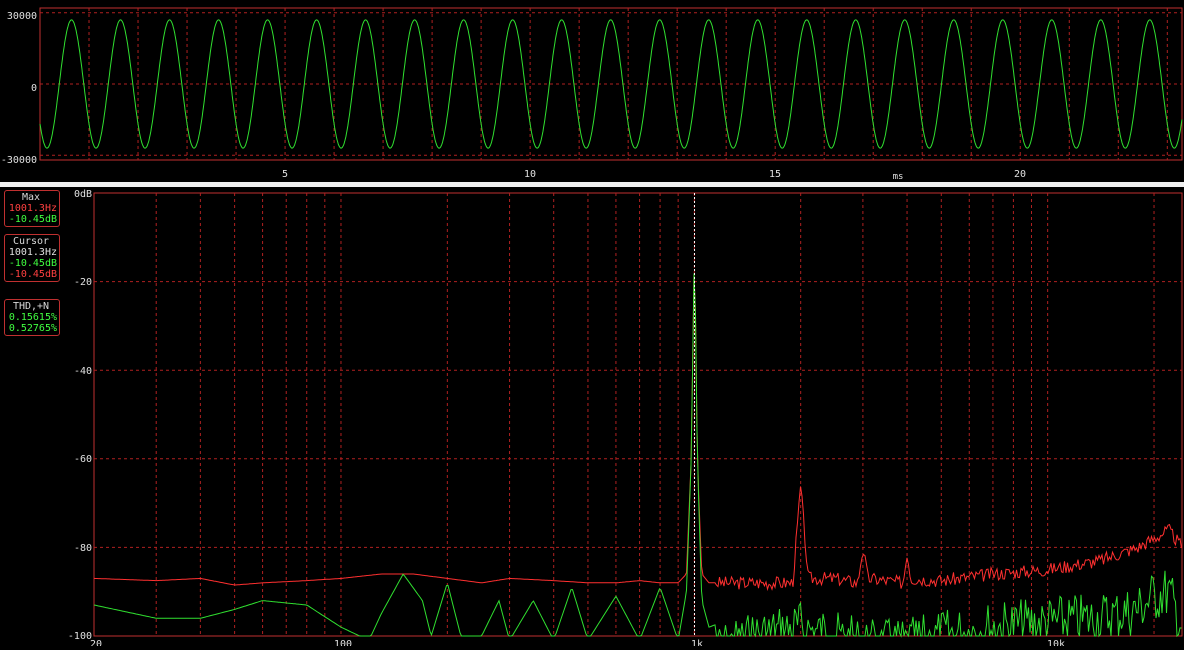 Image resolution: width=1184 pixels, height=650 pixels. Describe the element at coordinates (343, 642) in the screenshot. I see `spec-x-tick-100: 100` at that location.